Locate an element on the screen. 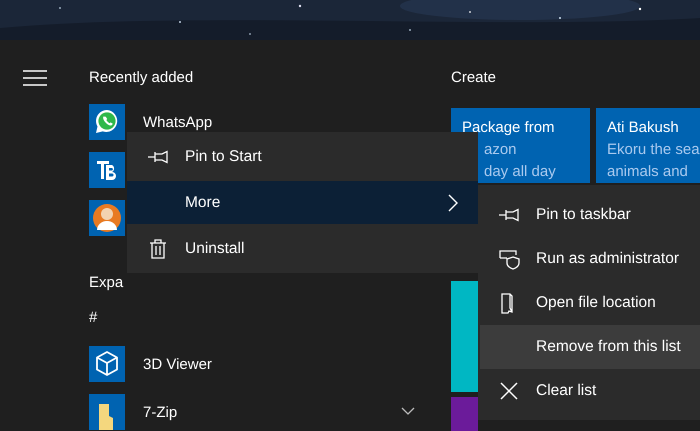  section-letter: # is located at coordinates (93, 317).